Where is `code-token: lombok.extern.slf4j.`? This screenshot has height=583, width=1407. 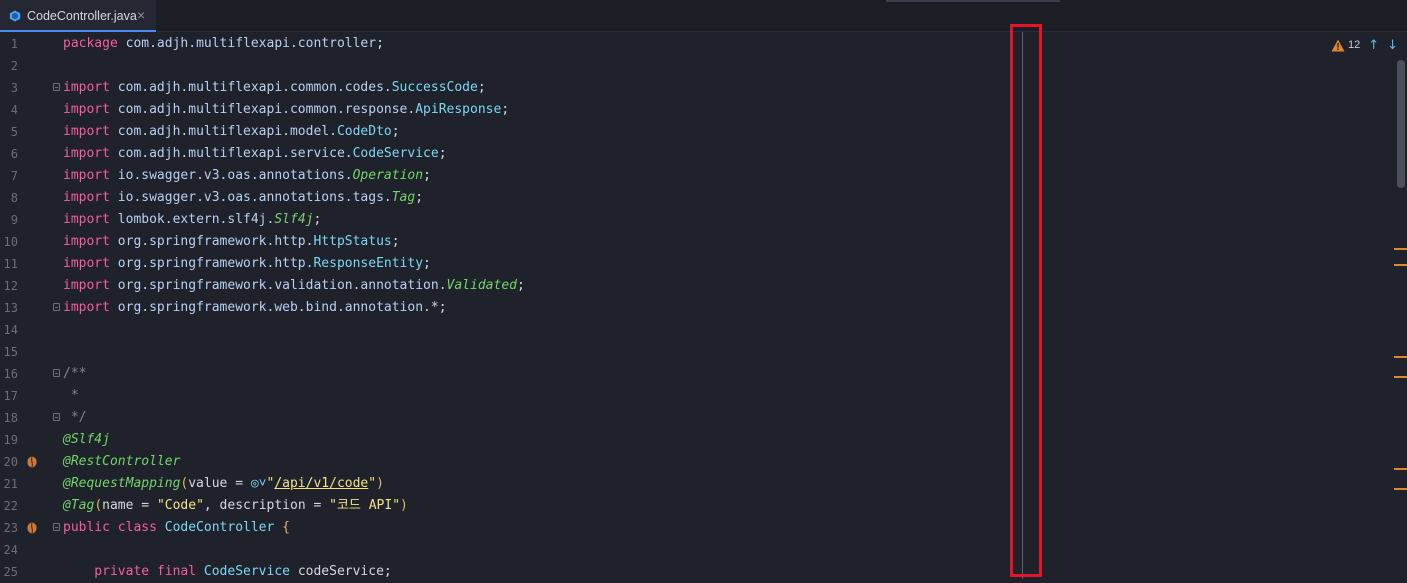 code-token: lombok.extern.slf4j. is located at coordinates (196, 219).